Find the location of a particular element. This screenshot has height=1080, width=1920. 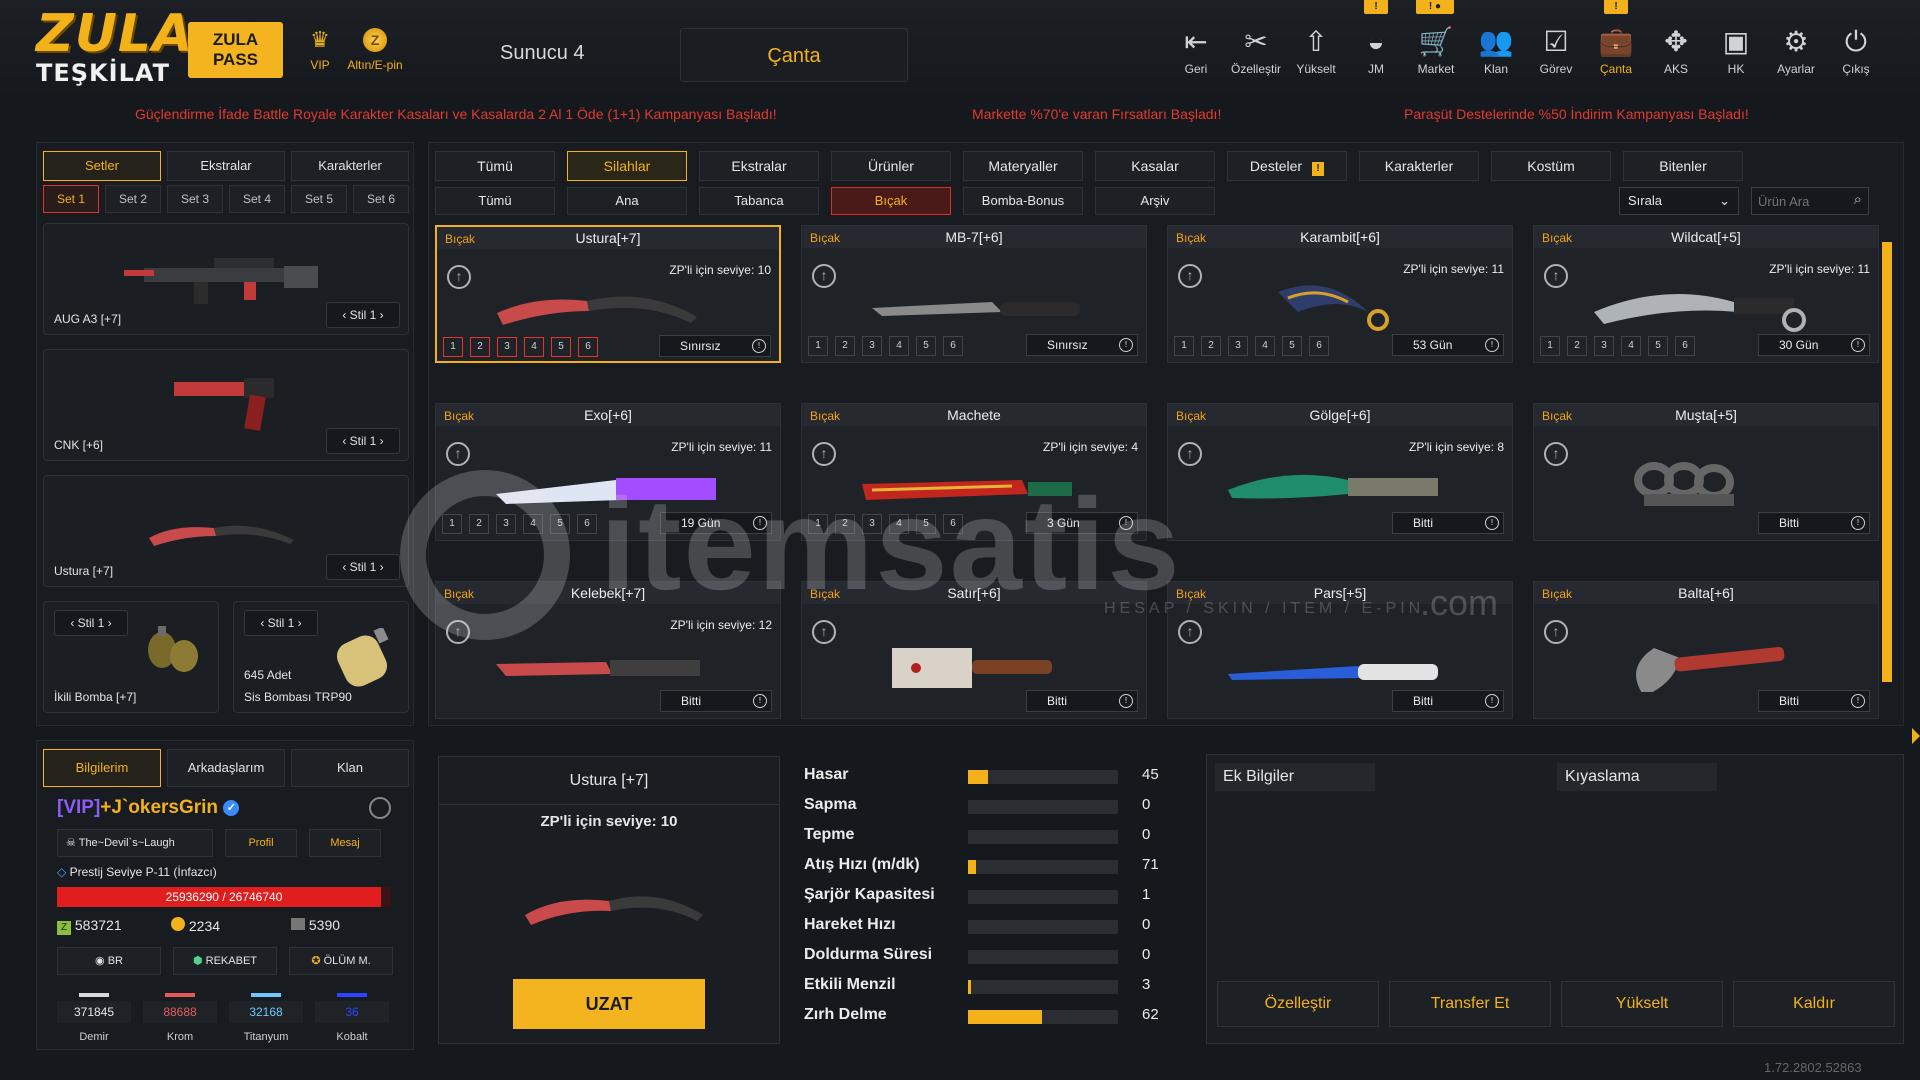

tab-materyaller: Materyaller is located at coordinates (1023, 166).